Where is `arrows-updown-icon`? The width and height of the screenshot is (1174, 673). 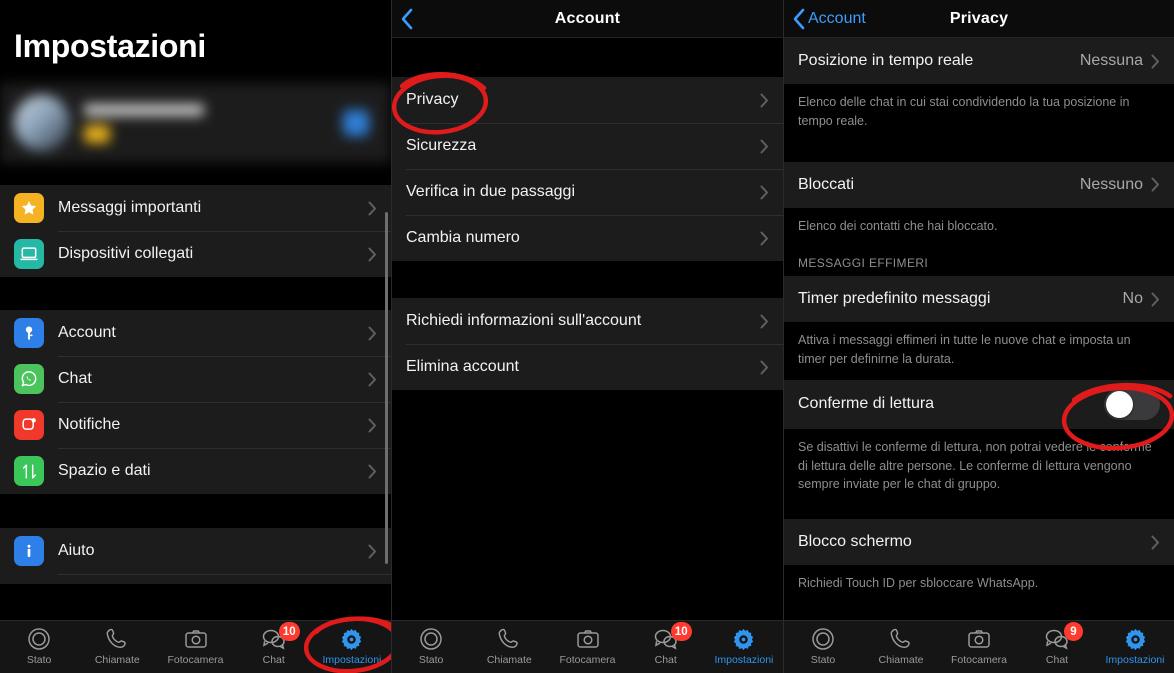
arrows-updown-icon is located at coordinates (29, 471).